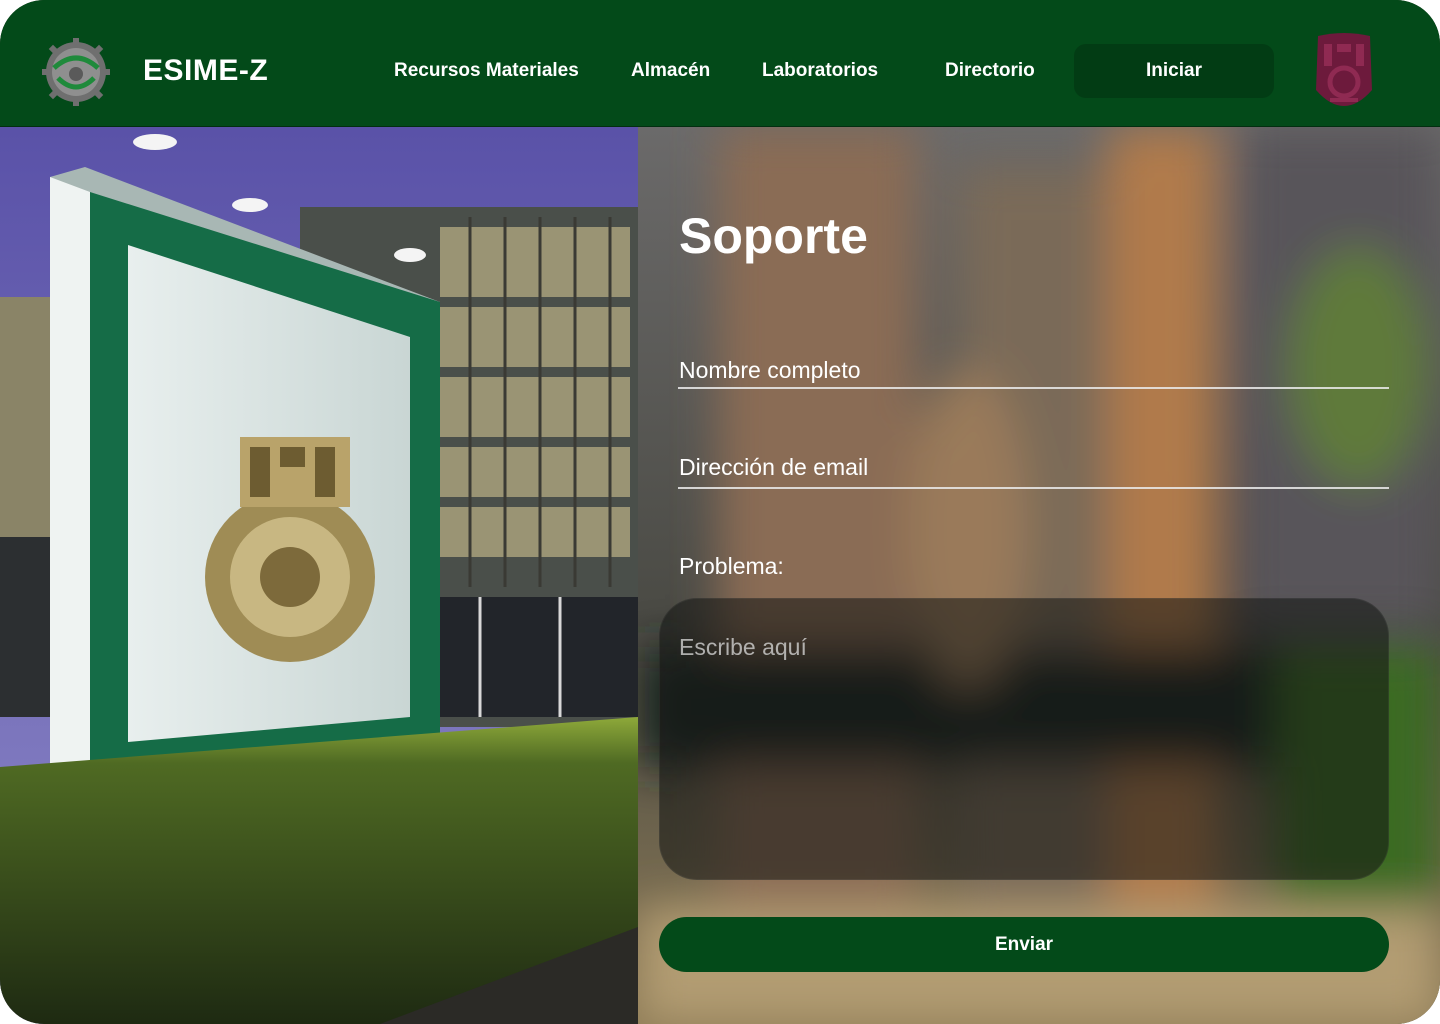 The width and height of the screenshot is (1440, 1024). I want to click on name-field: Nombre completo, so click(770, 370).